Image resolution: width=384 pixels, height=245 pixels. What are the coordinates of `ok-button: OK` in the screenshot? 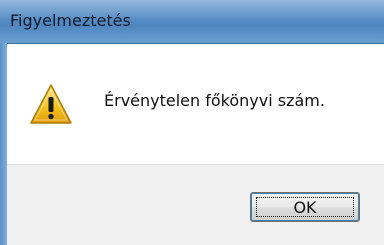 It's located at (305, 207).